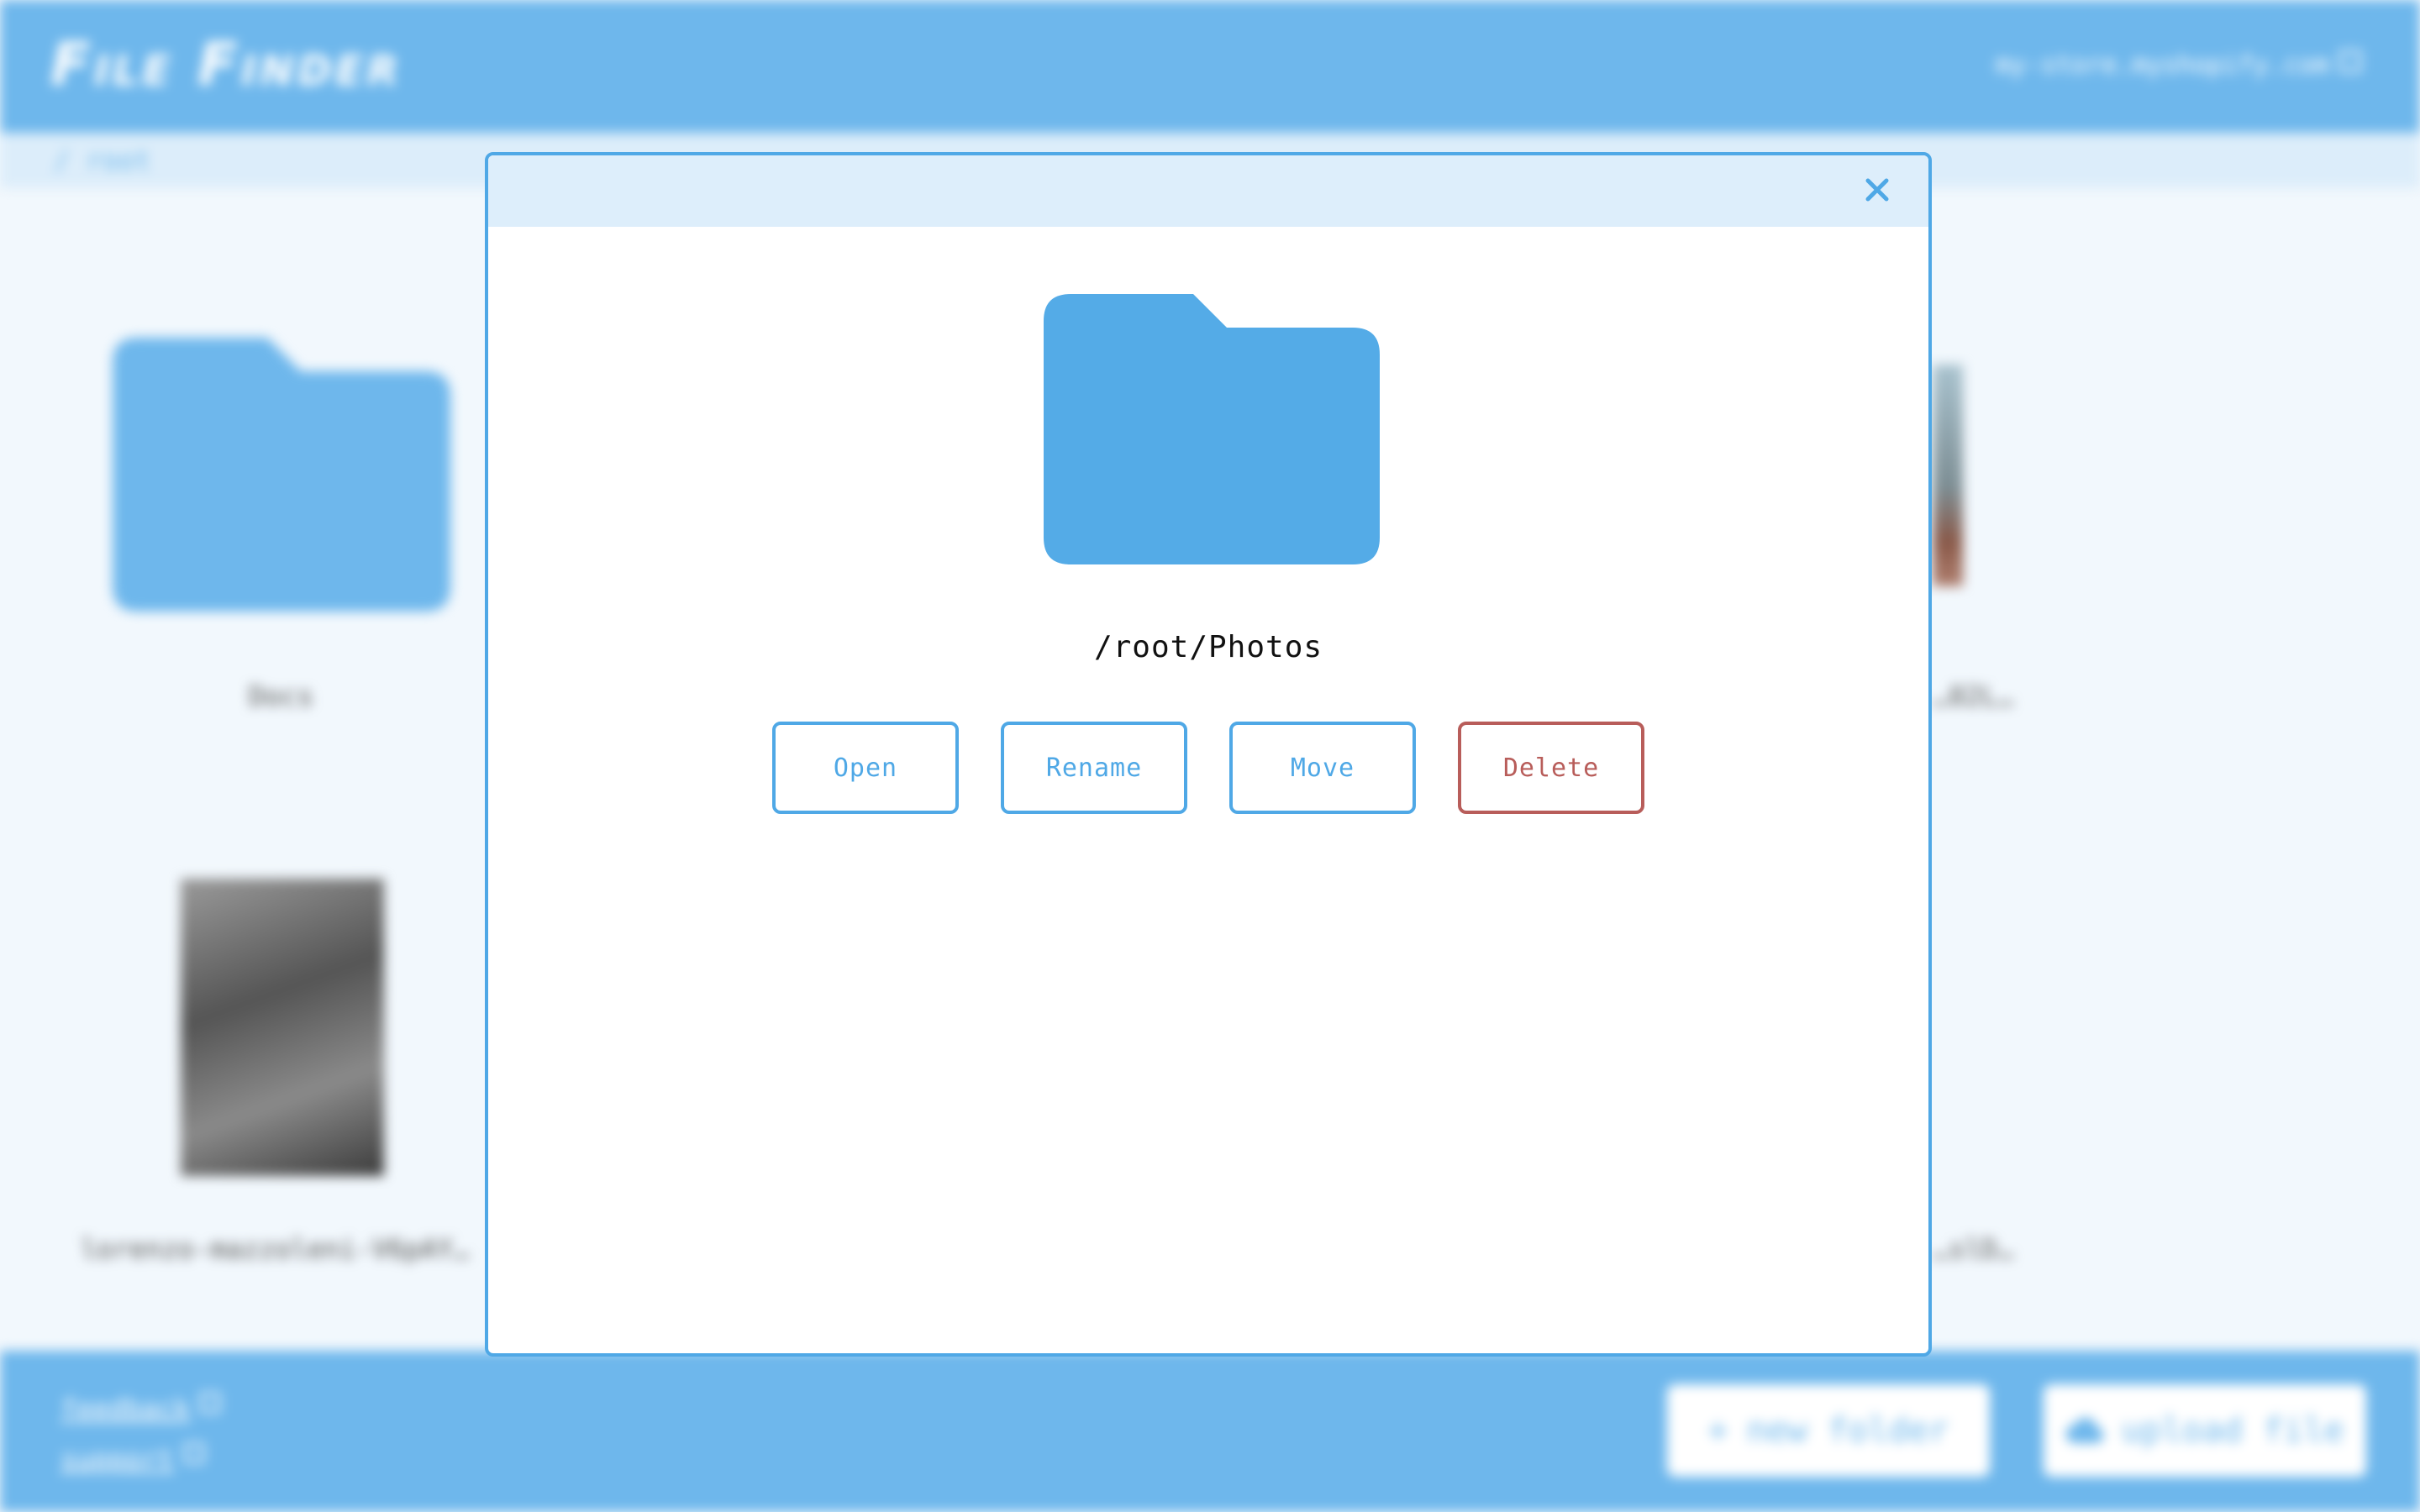 The width and height of the screenshot is (2420, 1512). Describe the element at coordinates (1208, 647) in the screenshot. I see `item-path: /root/Photos` at that location.